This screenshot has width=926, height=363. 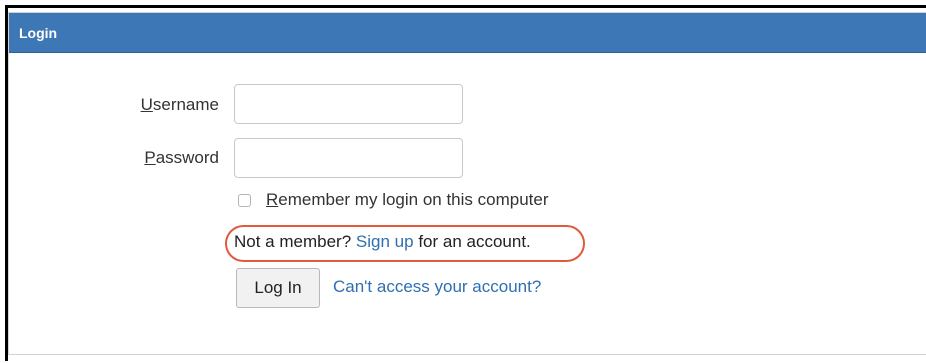 I want to click on not-member-text: Not a member? Sign up for an account., so click(x=382, y=242).